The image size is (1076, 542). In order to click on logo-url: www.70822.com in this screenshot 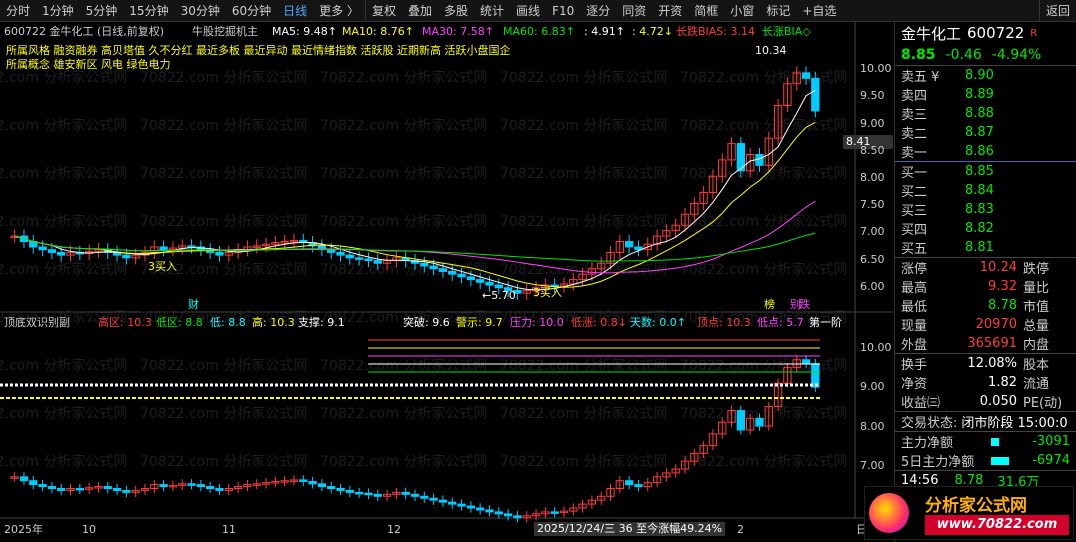, I will do `click(997, 525)`.